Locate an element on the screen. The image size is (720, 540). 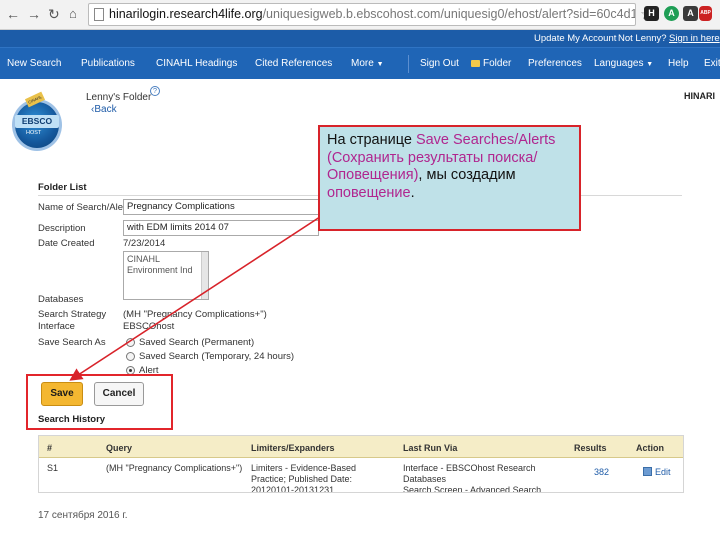
toolbar-languages-label: Languages is located at coordinates (619, 63).